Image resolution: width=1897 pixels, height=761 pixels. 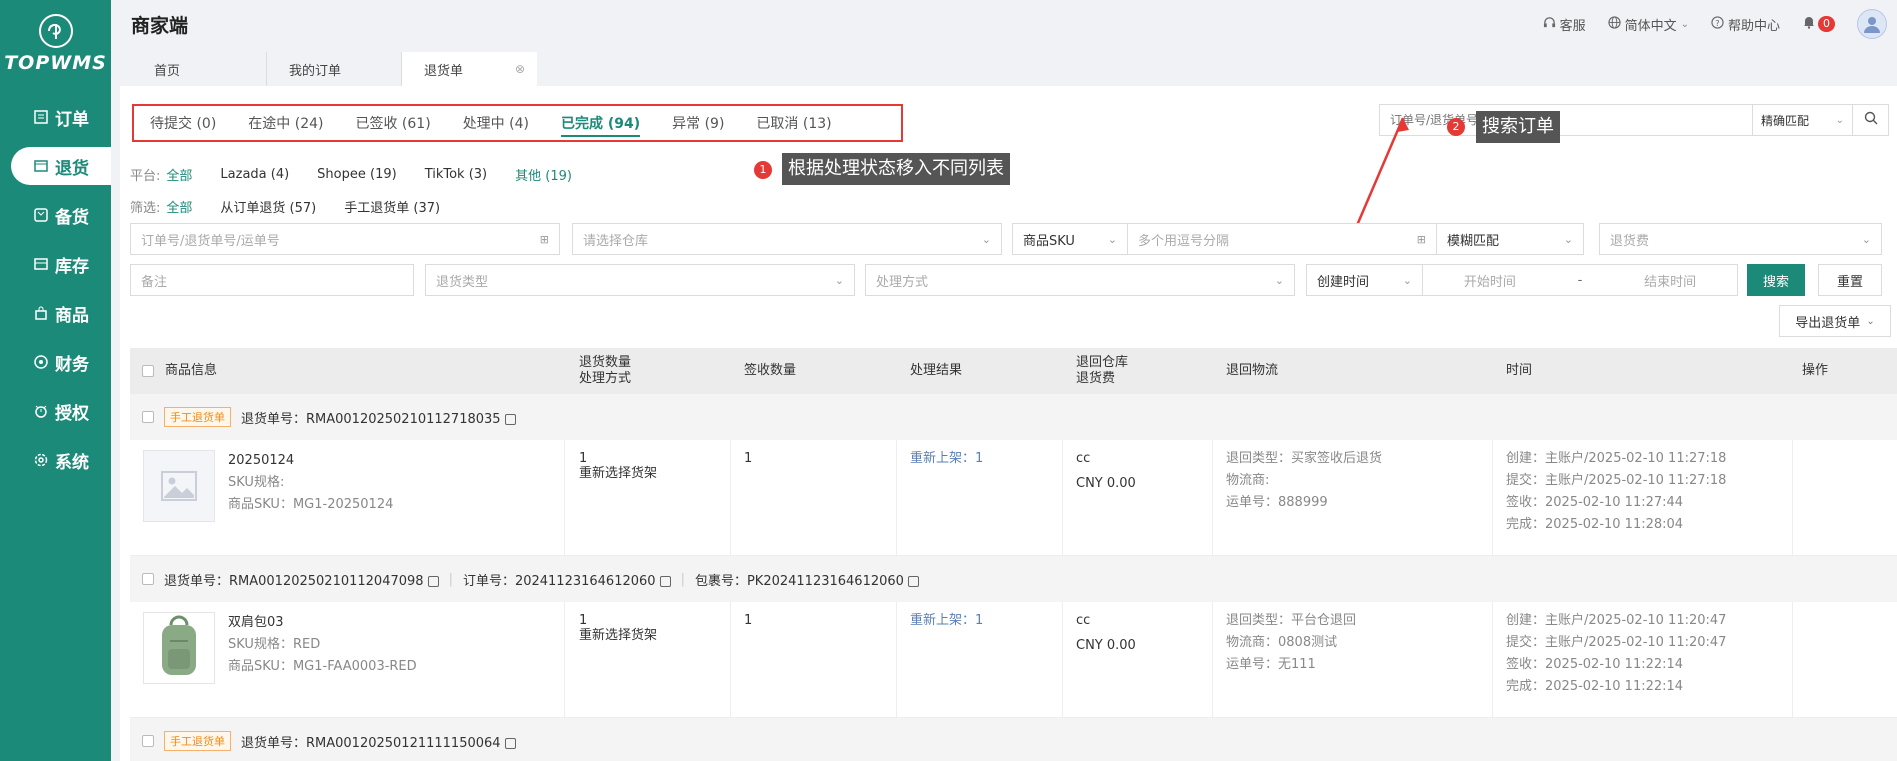 I want to click on sidebar-item-auth: 授权, so click(x=61, y=411).